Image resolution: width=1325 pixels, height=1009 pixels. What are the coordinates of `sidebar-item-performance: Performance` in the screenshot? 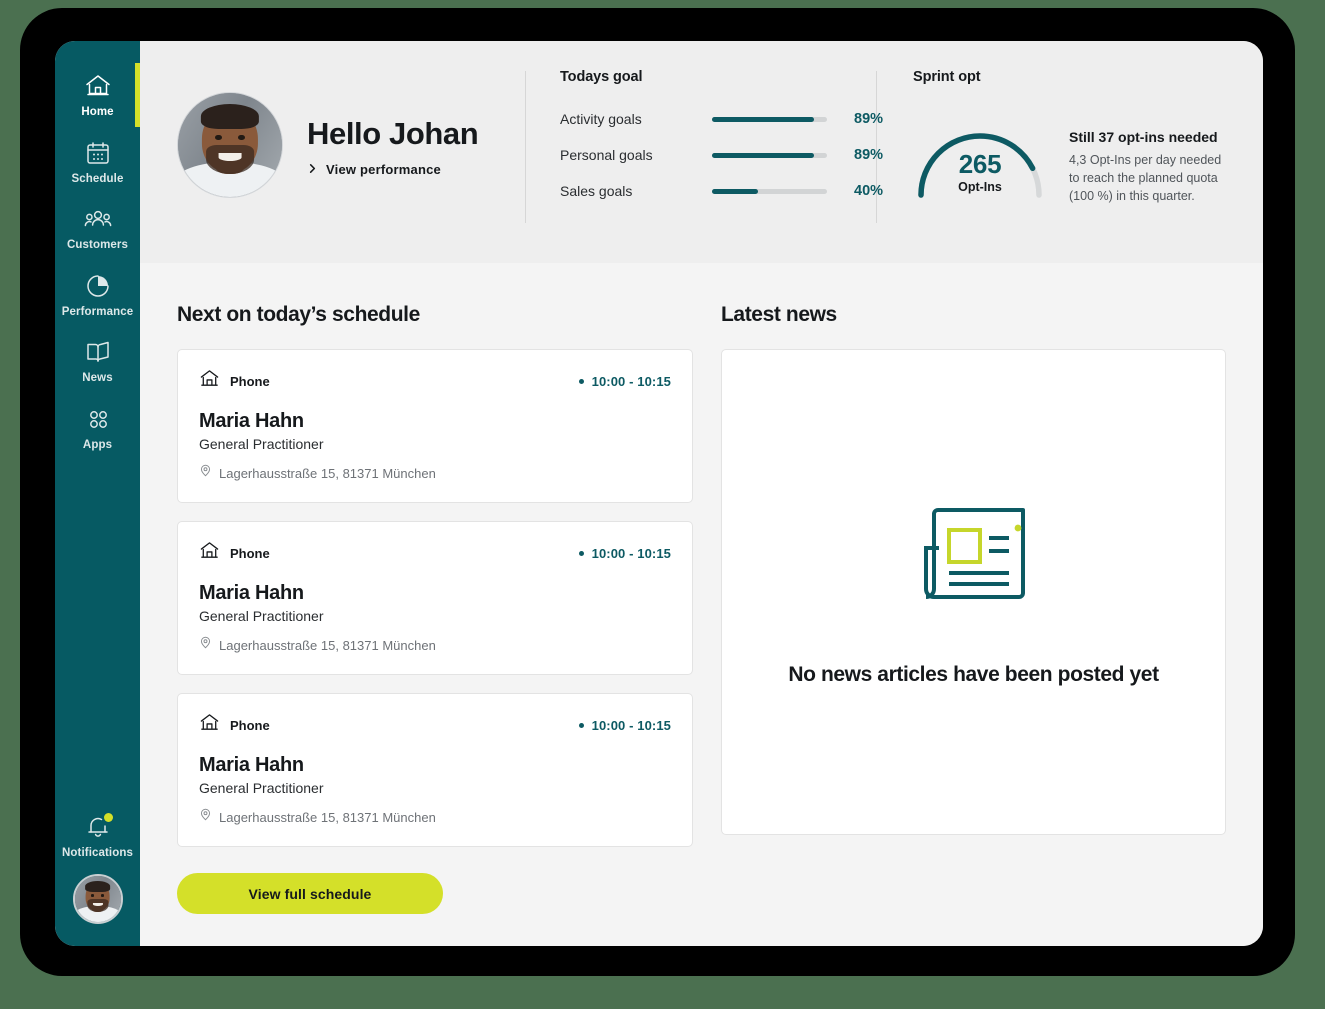 It's located at (97, 294).